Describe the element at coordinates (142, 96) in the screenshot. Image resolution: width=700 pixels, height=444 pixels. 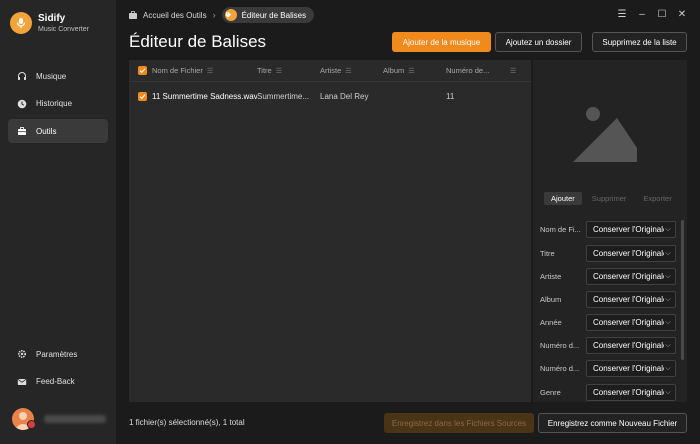
I see `row-checkbox` at that location.